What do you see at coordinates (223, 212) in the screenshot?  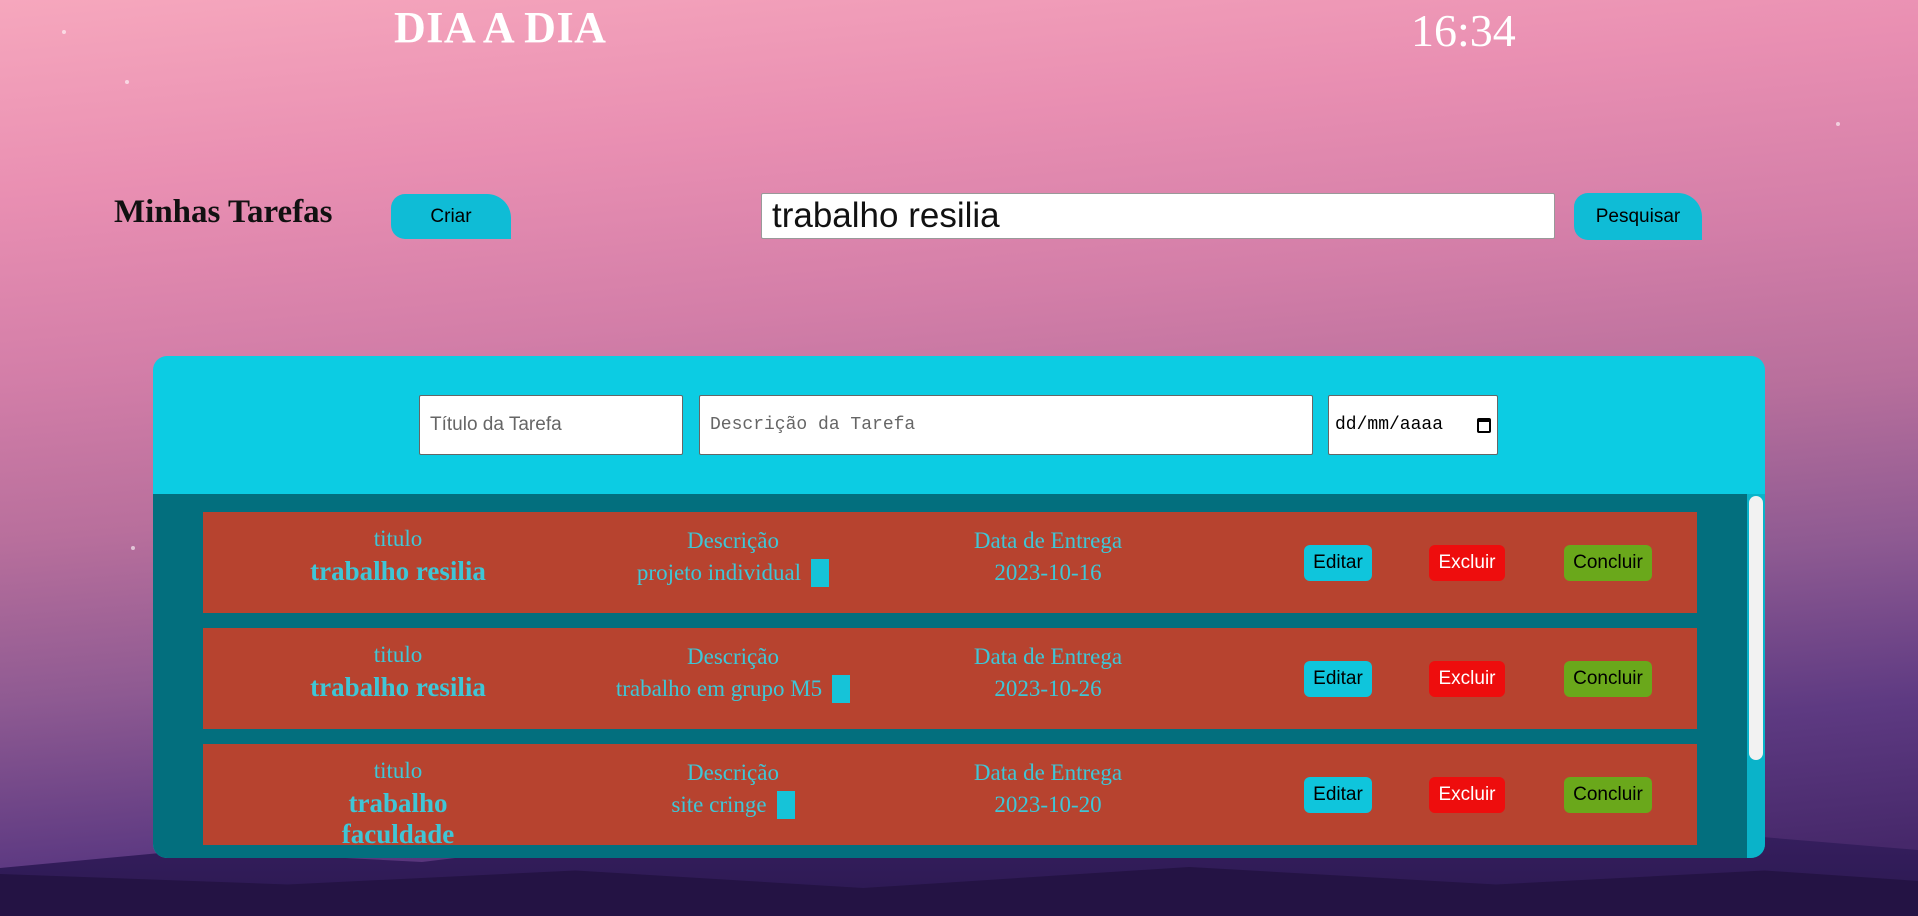 I see `section-title: Minhas Tarefas` at bounding box center [223, 212].